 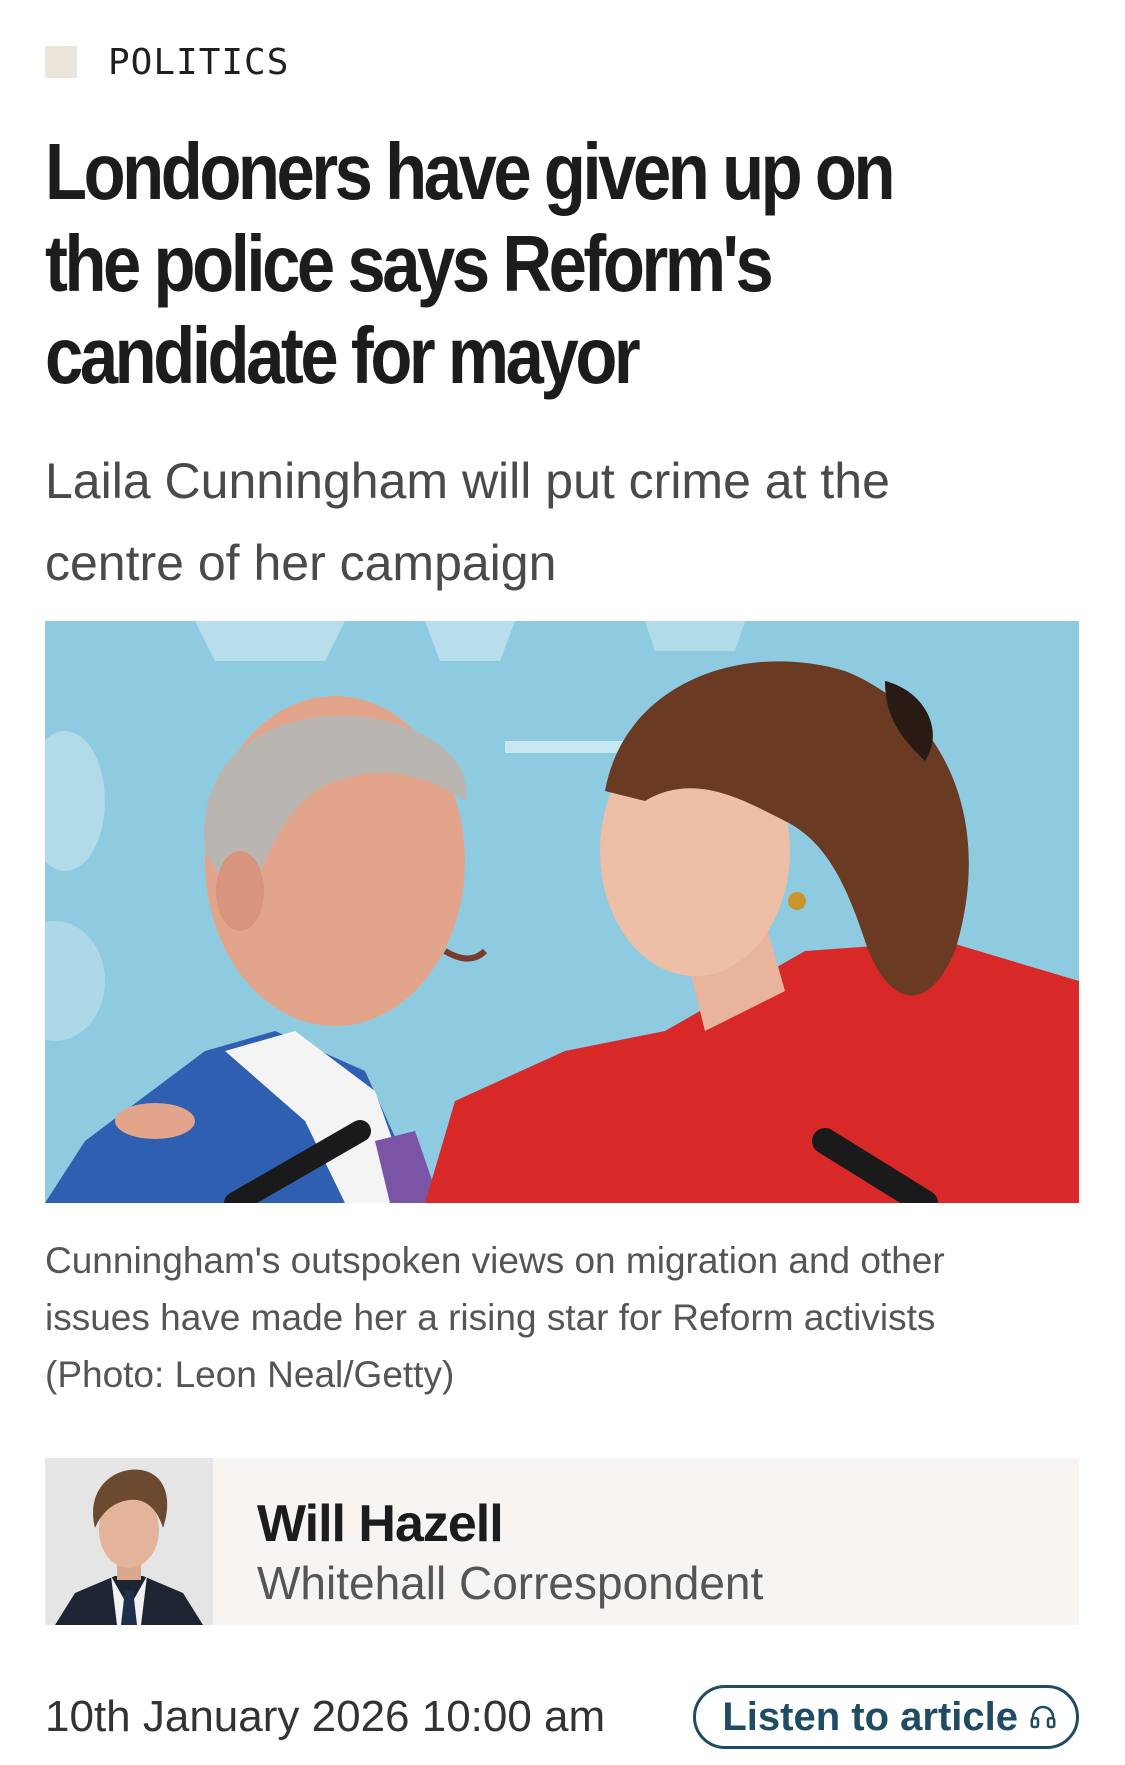 I want to click on section-color-square, so click(x=61, y=62).